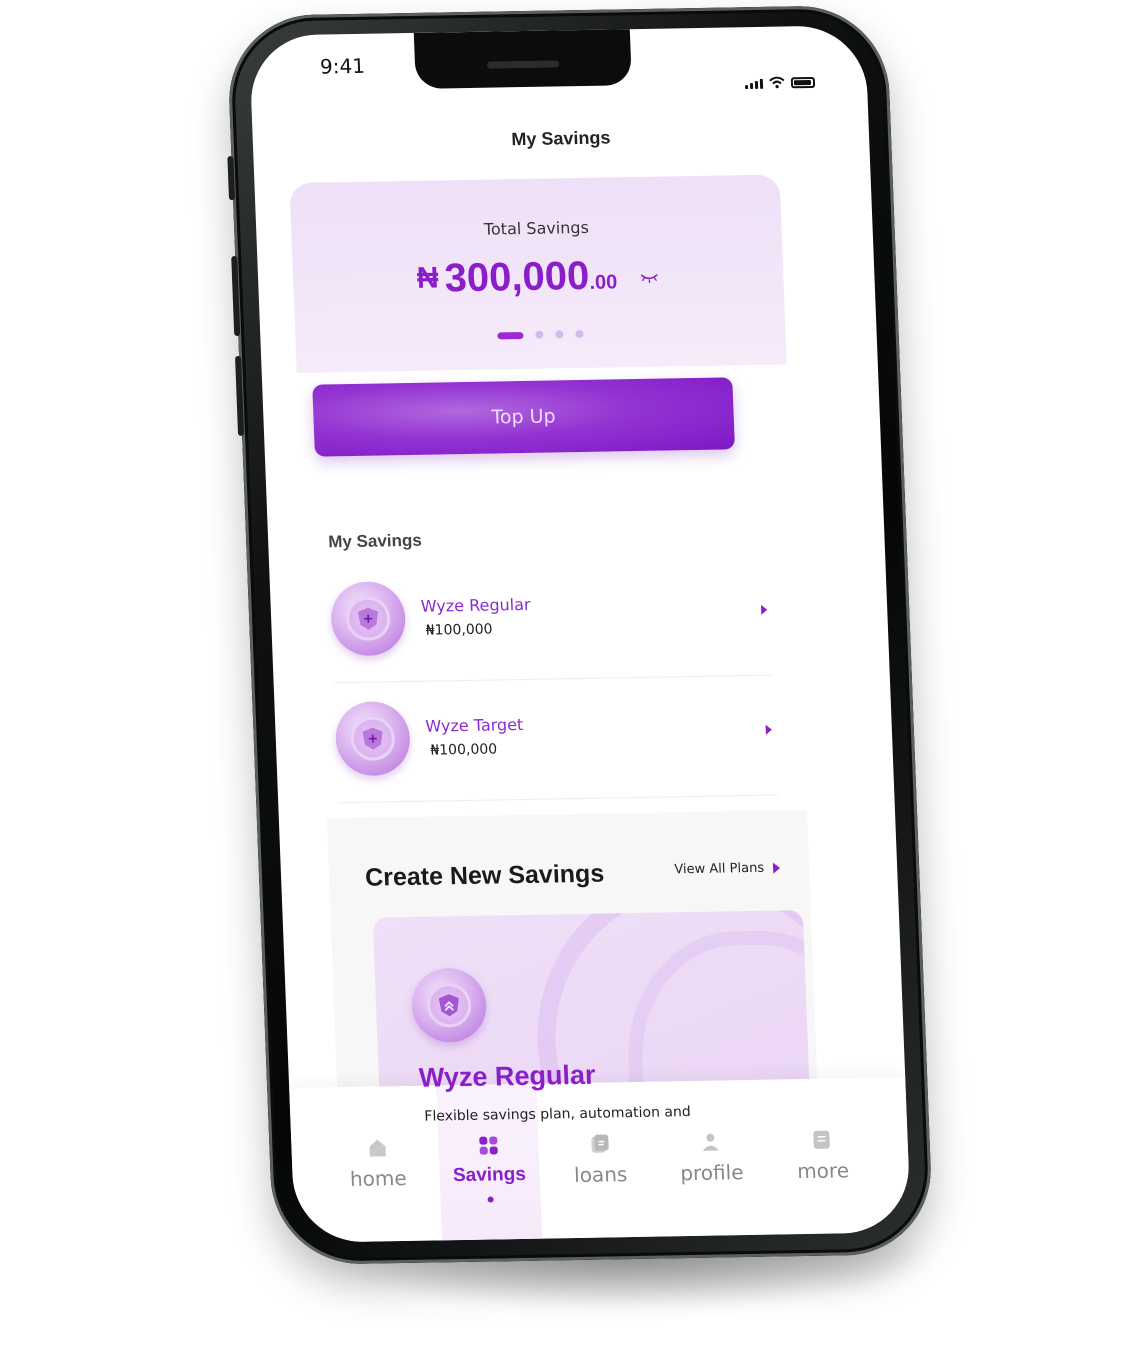  Describe the element at coordinates (822, 1139) in the screenshot. I see `more-icon` at that location.